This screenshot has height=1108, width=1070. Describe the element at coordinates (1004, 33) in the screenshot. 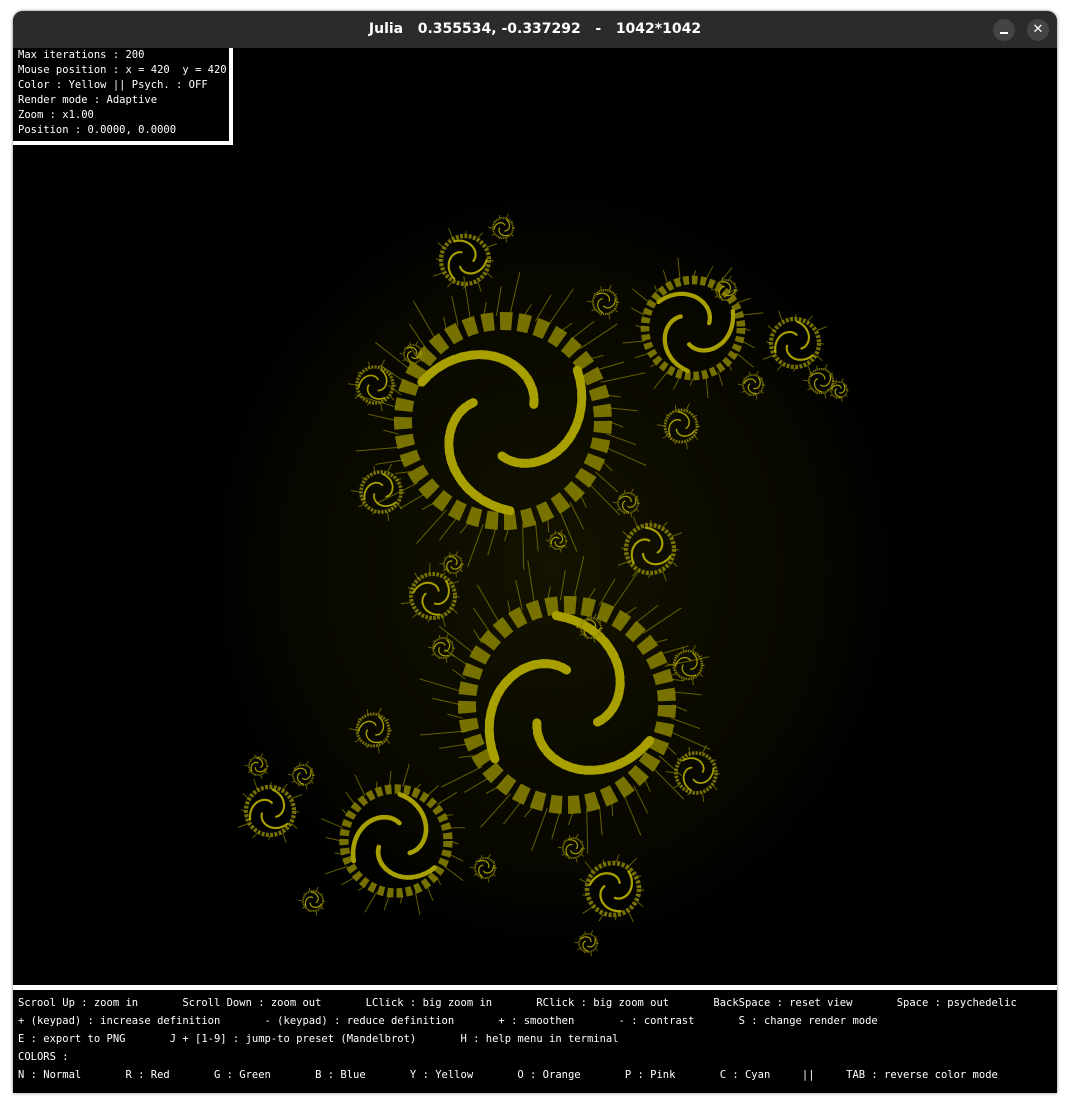

I see `minimize-icon` at that location.